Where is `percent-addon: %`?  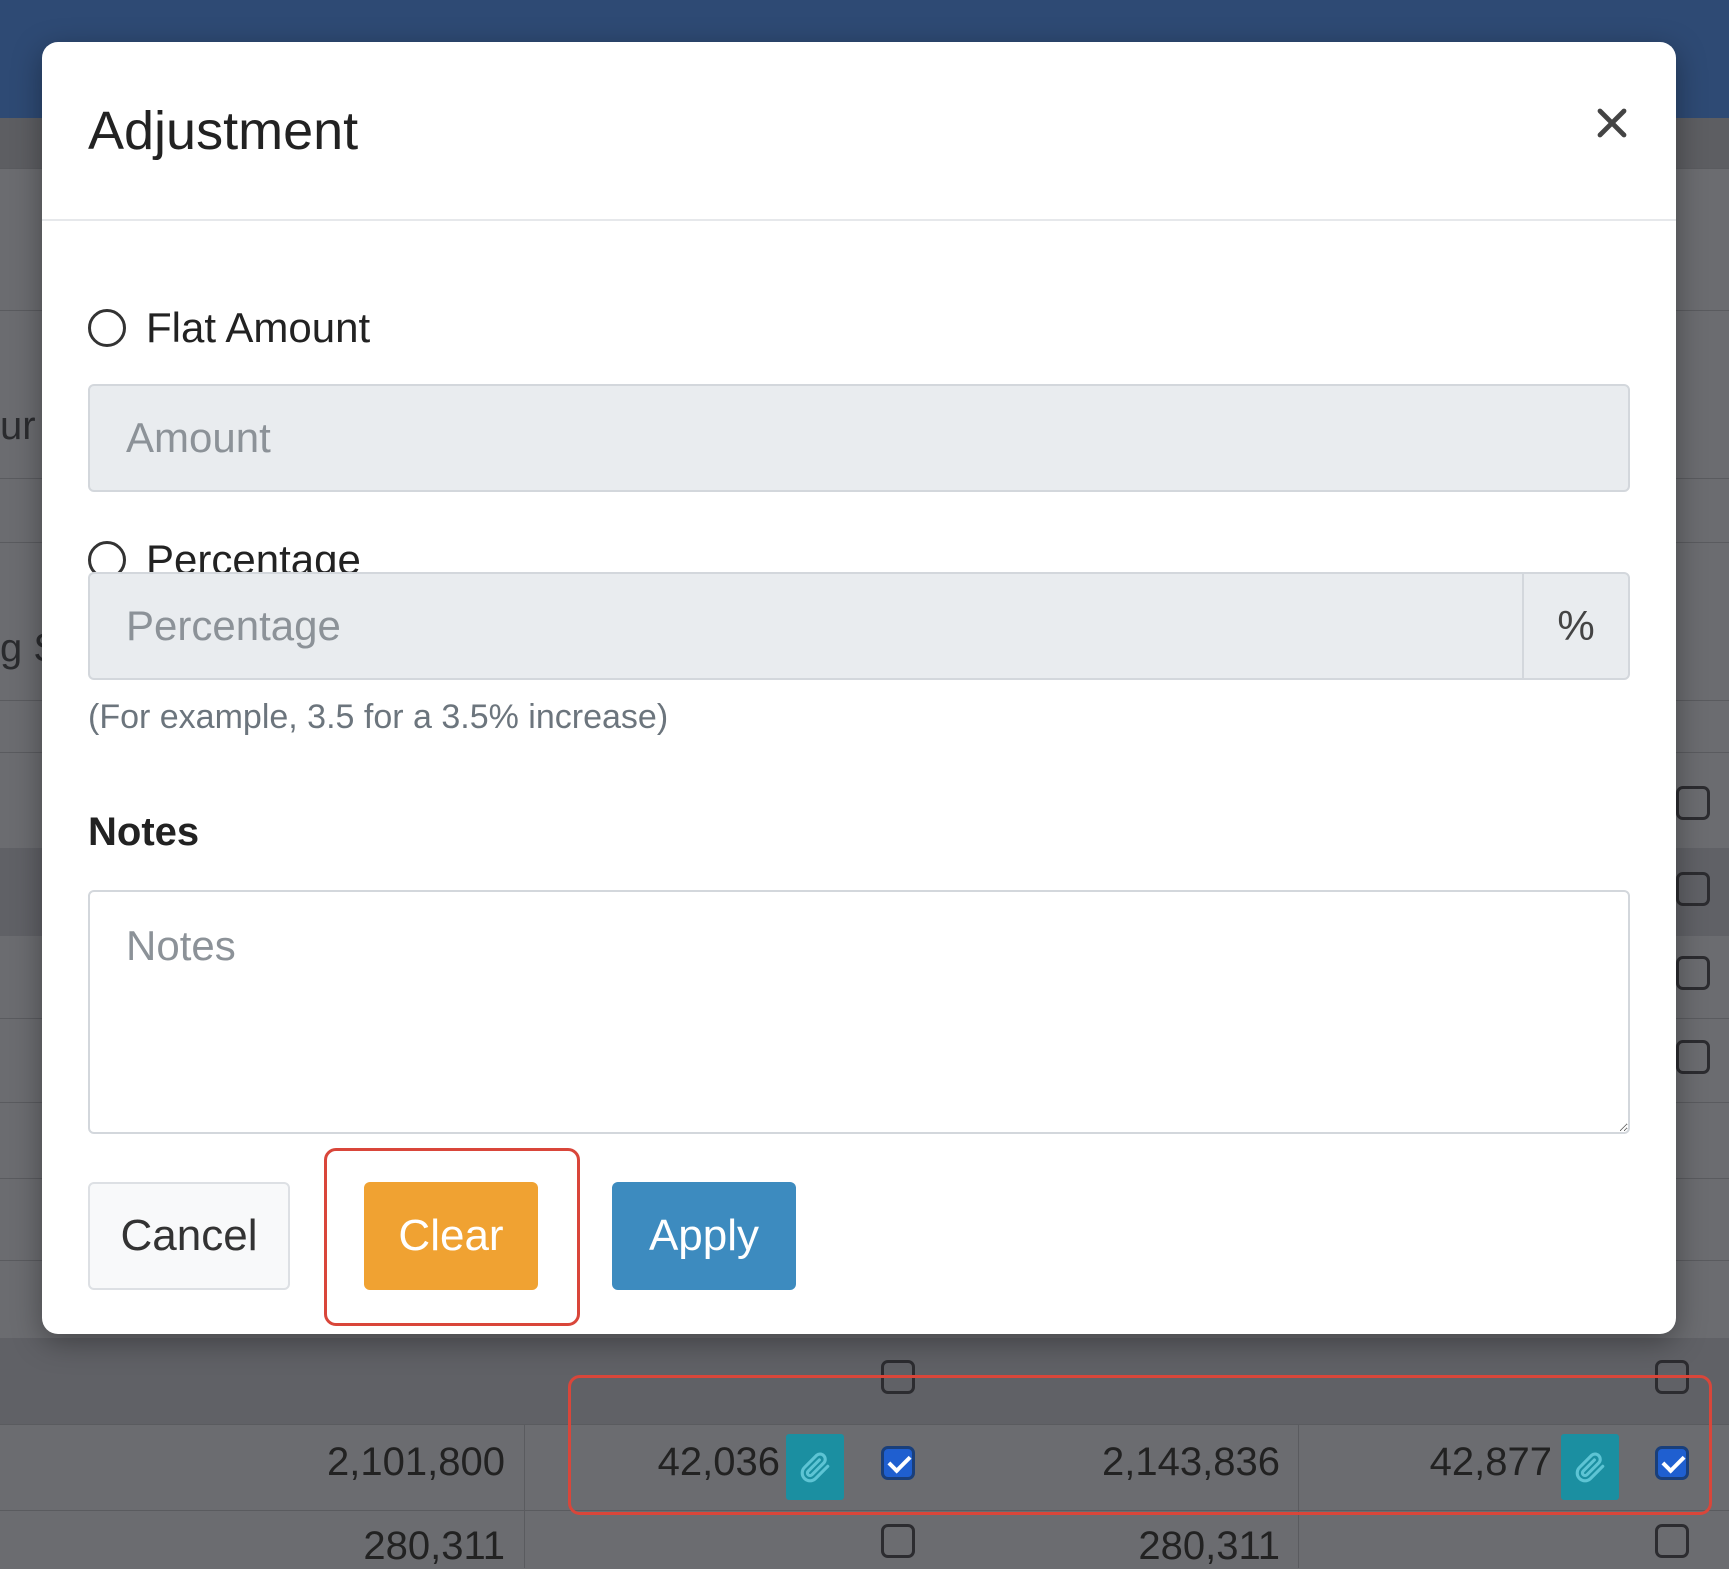 percent-addon: % is located at coordinates (1576, 626).